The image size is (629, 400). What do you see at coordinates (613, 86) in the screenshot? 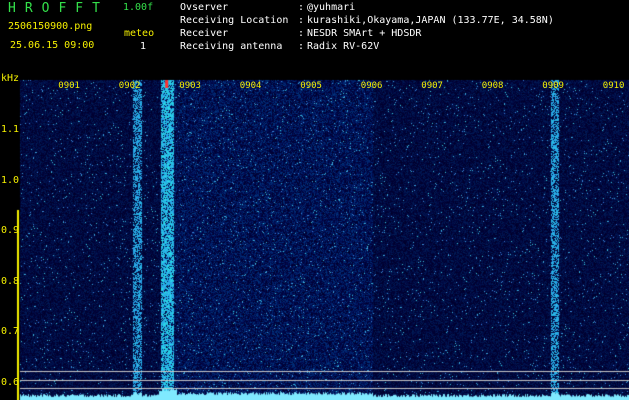
I see `x-tick-label: 0910` at bounding box center [613, 86].